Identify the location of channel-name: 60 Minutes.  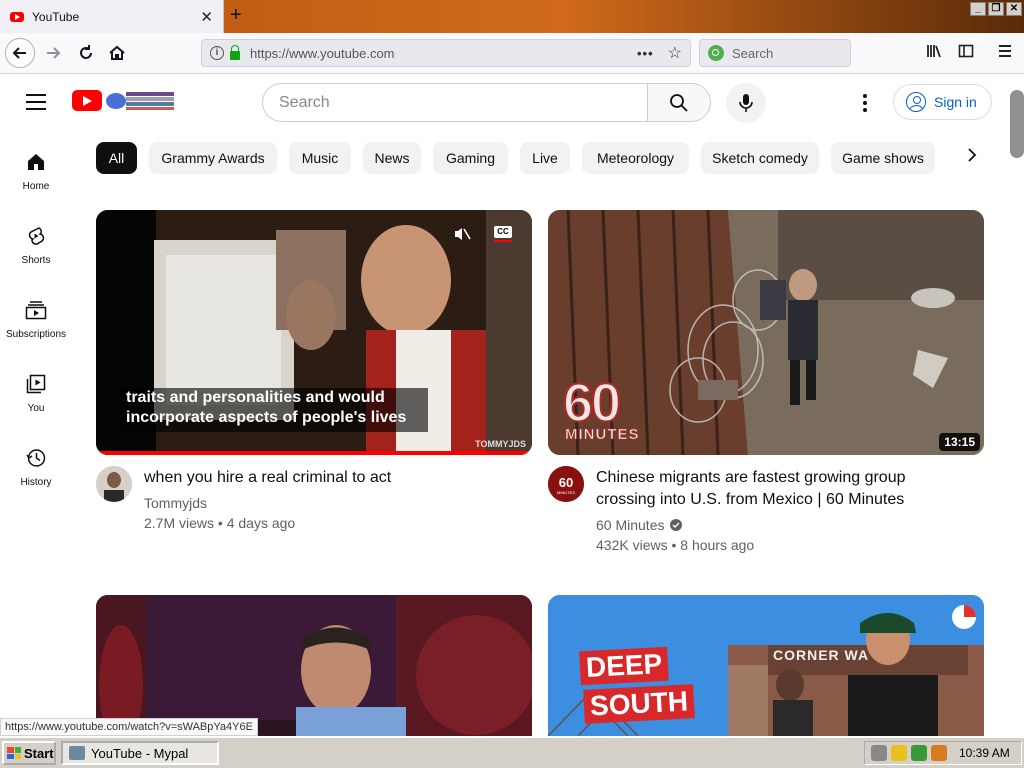
(630, 525).